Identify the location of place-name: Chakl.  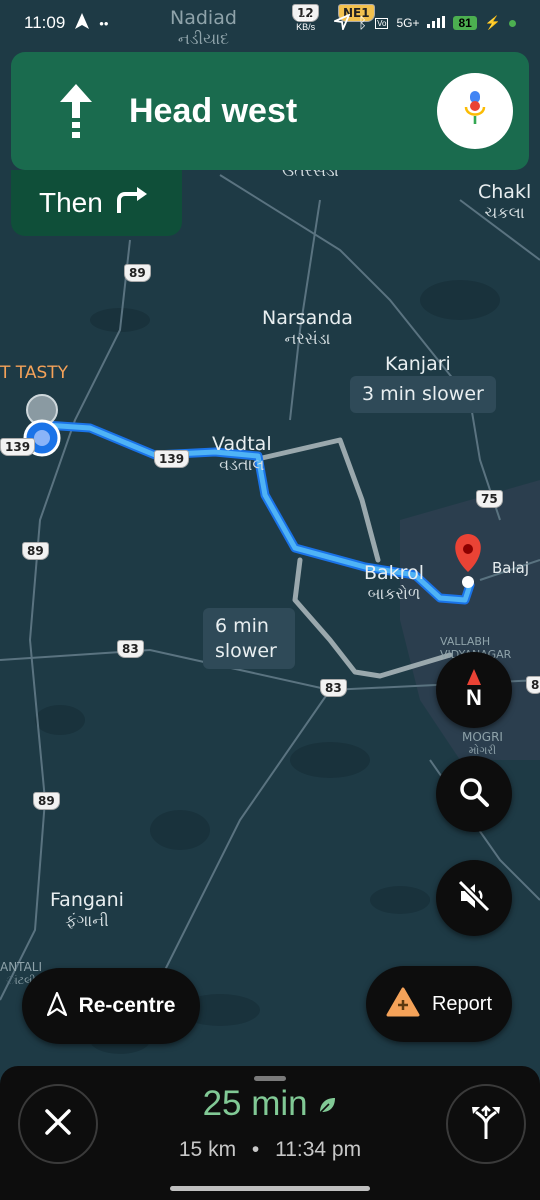
(505, 192).